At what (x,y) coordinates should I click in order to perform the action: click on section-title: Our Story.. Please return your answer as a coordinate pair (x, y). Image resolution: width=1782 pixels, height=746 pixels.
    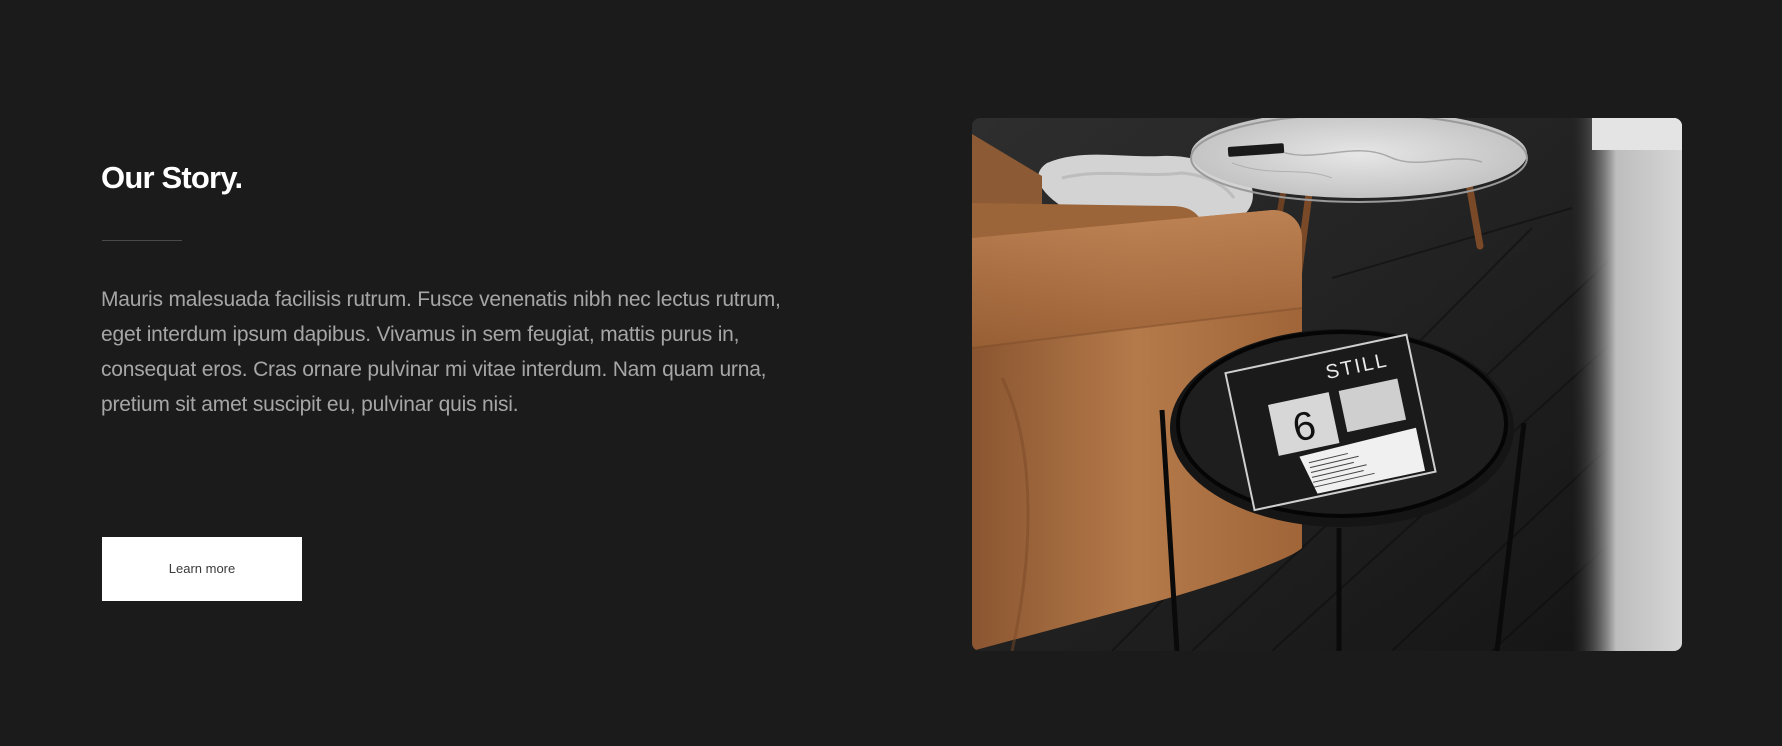
    Looking at the image, I should click on (172, 177).